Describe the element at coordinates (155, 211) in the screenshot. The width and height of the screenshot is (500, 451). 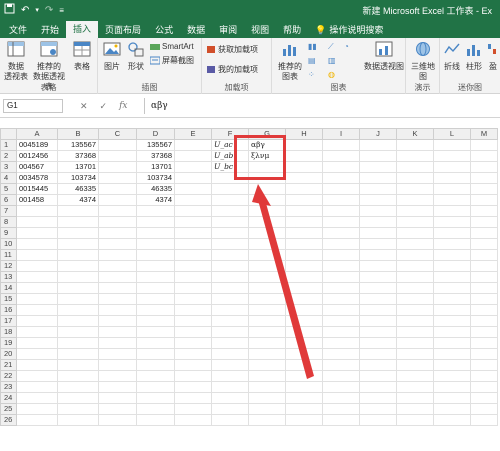
I see `cell-d7` at that location.